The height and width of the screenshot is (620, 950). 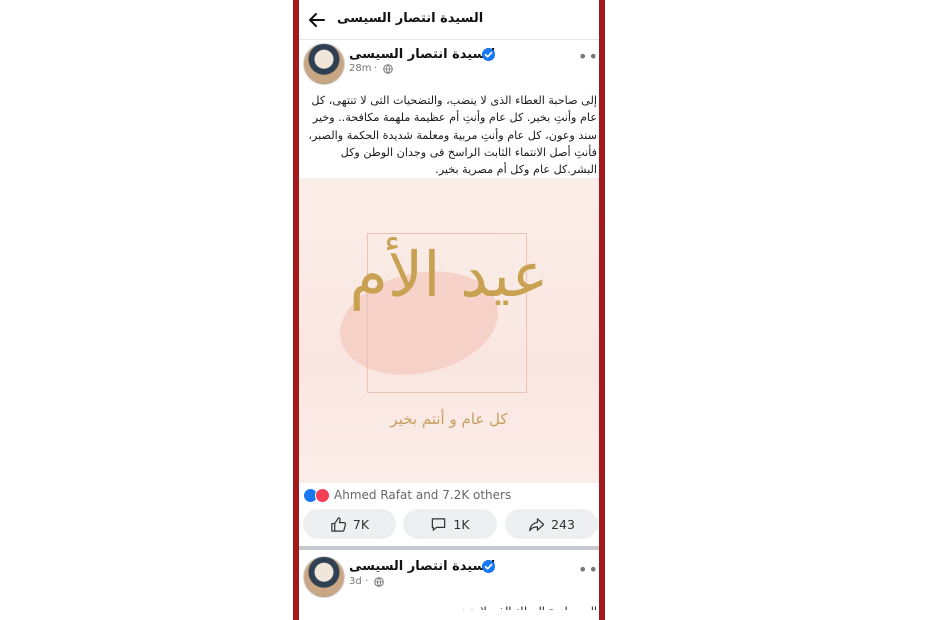 What do you see at coordinates (361, 524) in the screenshot?
I see `like-count: 7K` at bounding box center [361, 524].